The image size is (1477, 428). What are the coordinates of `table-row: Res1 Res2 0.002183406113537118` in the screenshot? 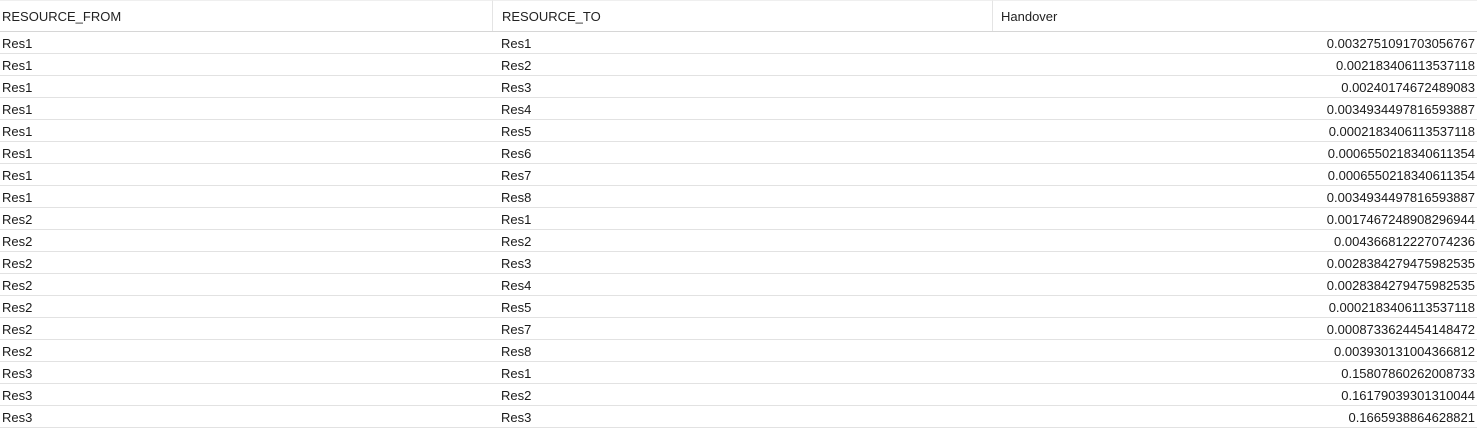 It's located at (738, 65).